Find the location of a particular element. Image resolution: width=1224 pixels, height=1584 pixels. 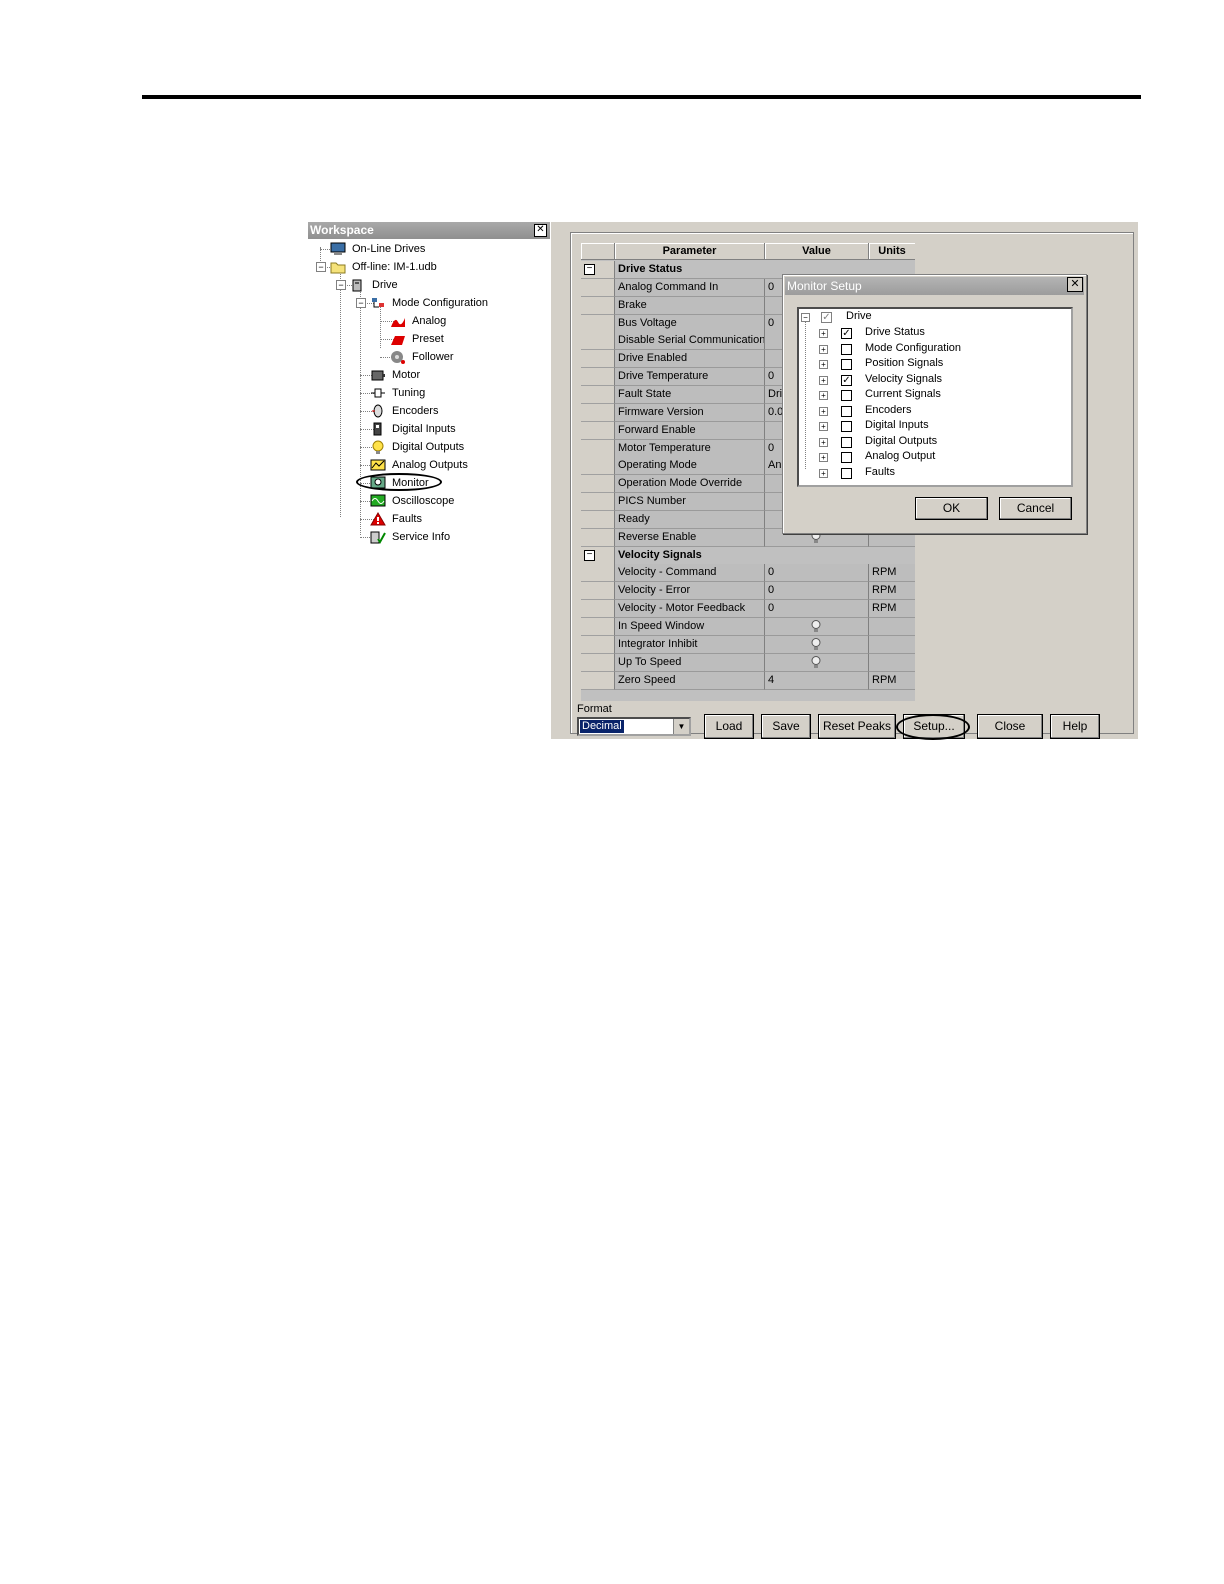

tree-item: Mode Configuration is located at coordinates (429, 303).